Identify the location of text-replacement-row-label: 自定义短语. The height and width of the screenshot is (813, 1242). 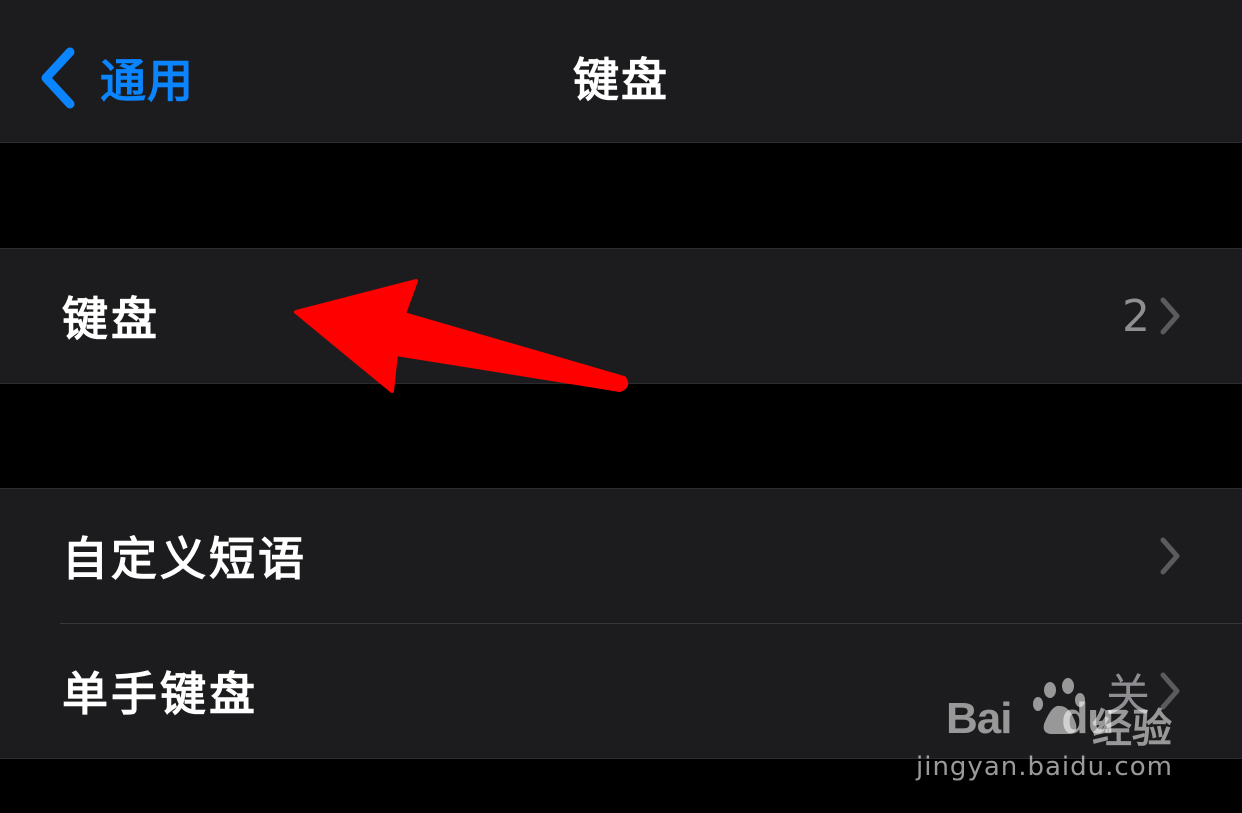
(184, 559).